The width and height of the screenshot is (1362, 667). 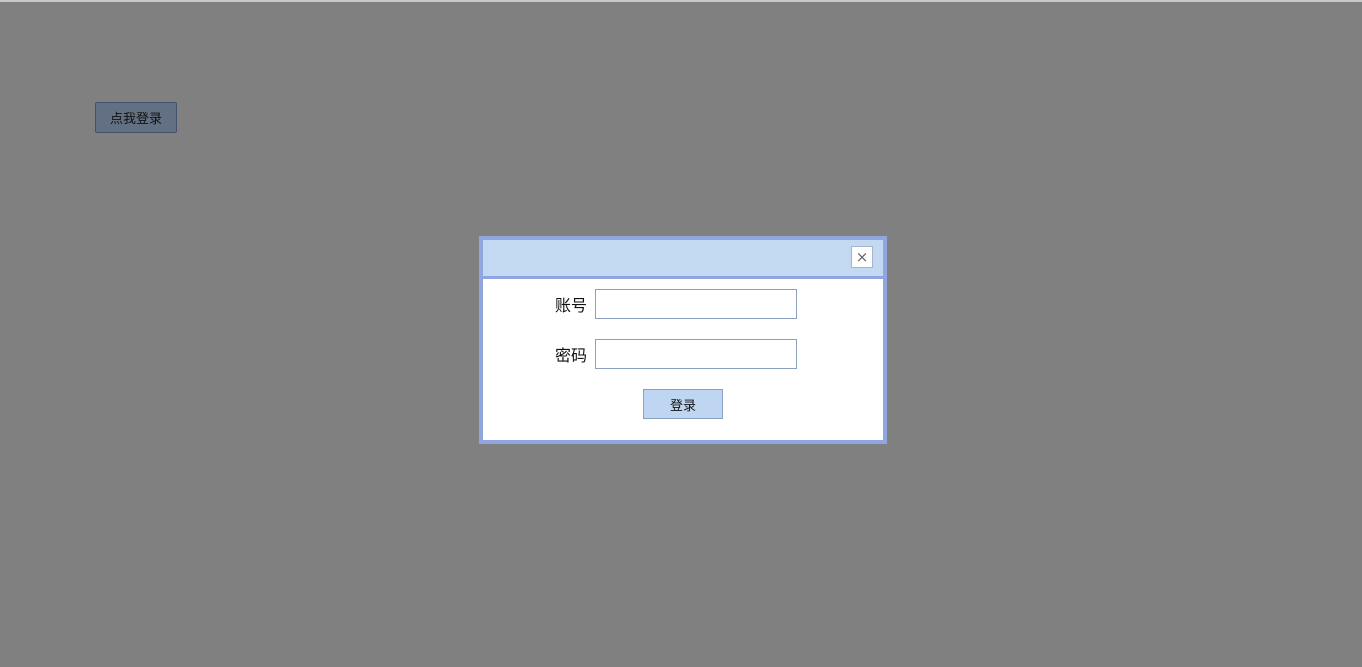 What do you see at coordinates (570, 305) in the screenshot?
I see `account-label: 账号` at bounding box center [570, 305].